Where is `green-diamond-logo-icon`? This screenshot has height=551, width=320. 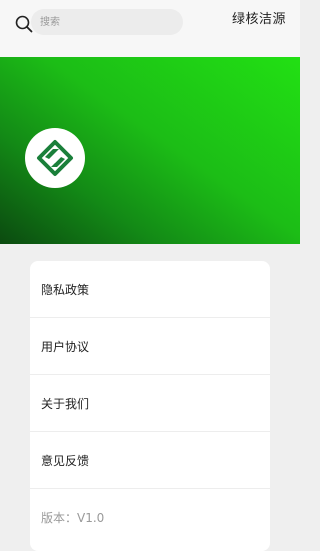
green-diamond-logo-icon is located at coordinates (55, 158).